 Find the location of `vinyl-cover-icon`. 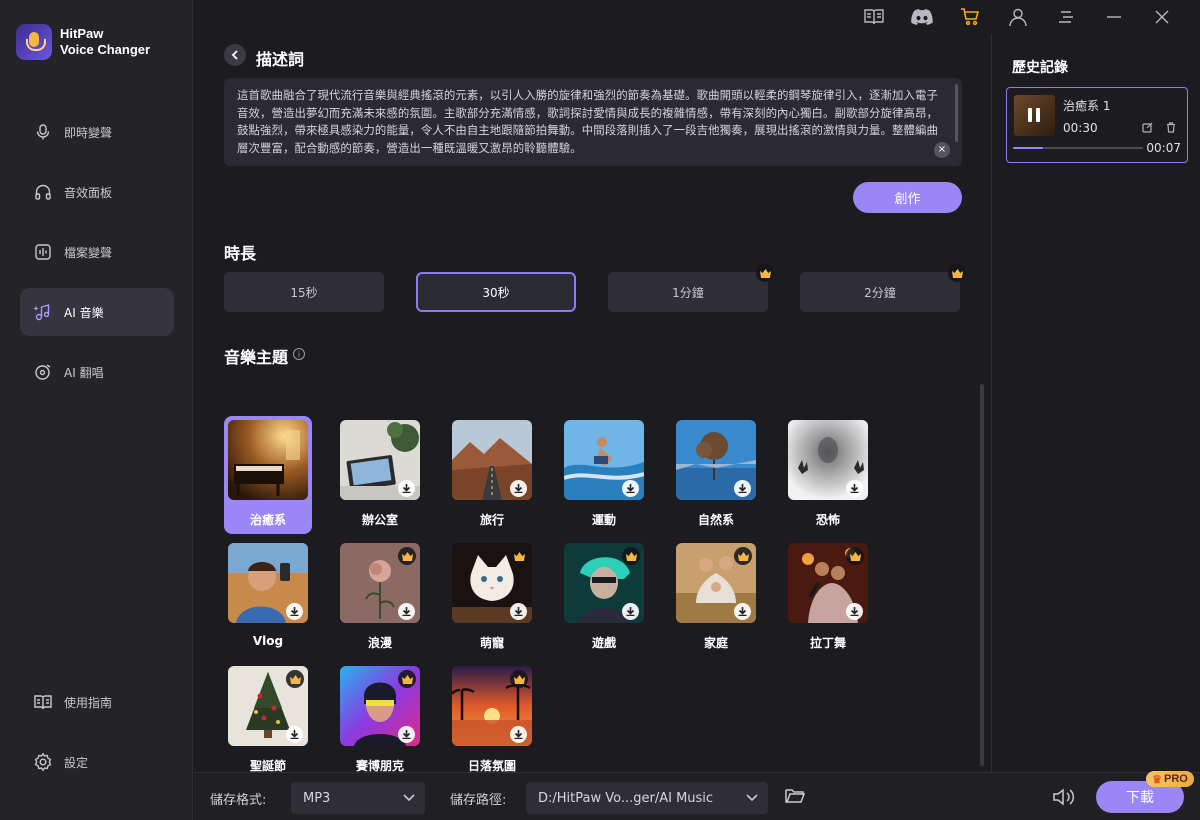

vinyl-cover-icon is located at coordinates (43, 372).